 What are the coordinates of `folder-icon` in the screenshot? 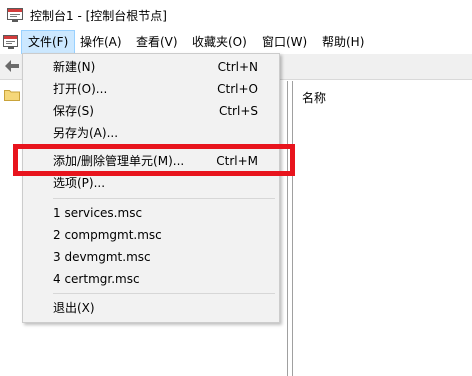 It's located at (12, 94).